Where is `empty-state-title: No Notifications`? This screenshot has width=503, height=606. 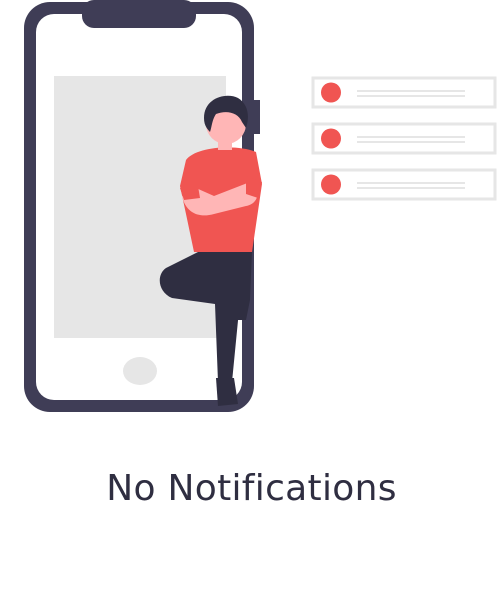 empty-state-title: No Notifications is located at coordinates (251, 488).